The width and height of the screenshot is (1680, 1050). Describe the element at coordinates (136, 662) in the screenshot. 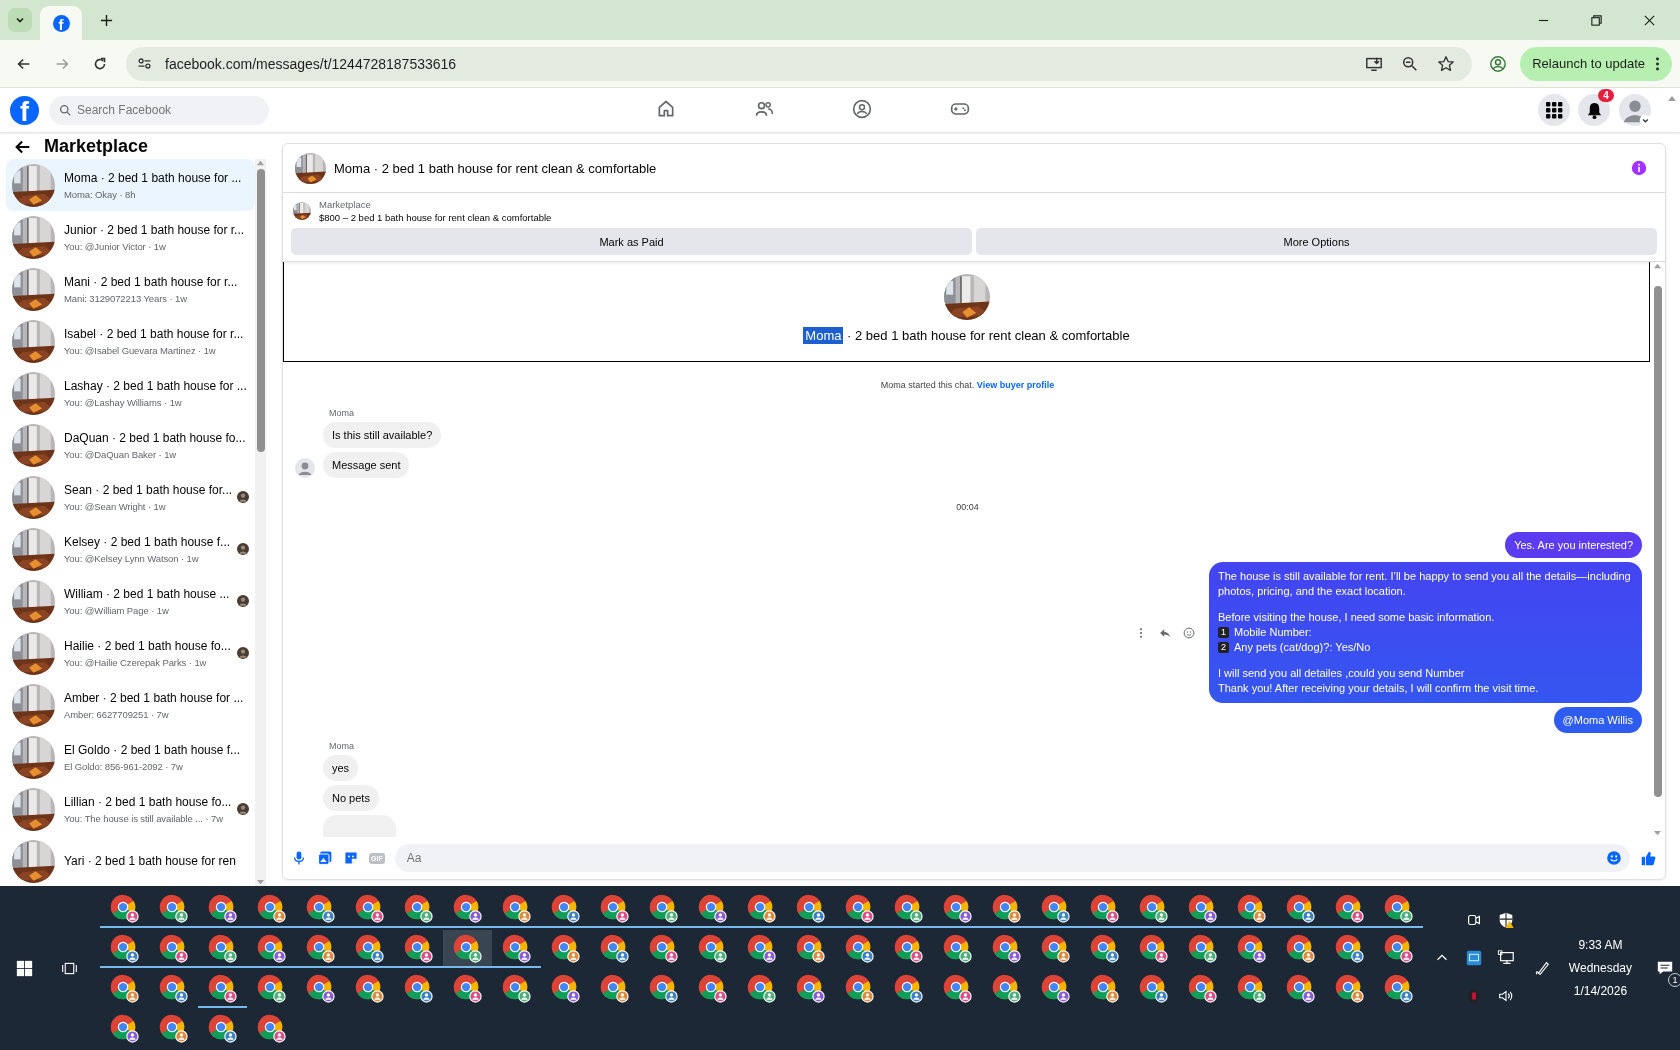

I see `conversation-preview: You: @Hailie Czerepak Parks · 1w` at that location.